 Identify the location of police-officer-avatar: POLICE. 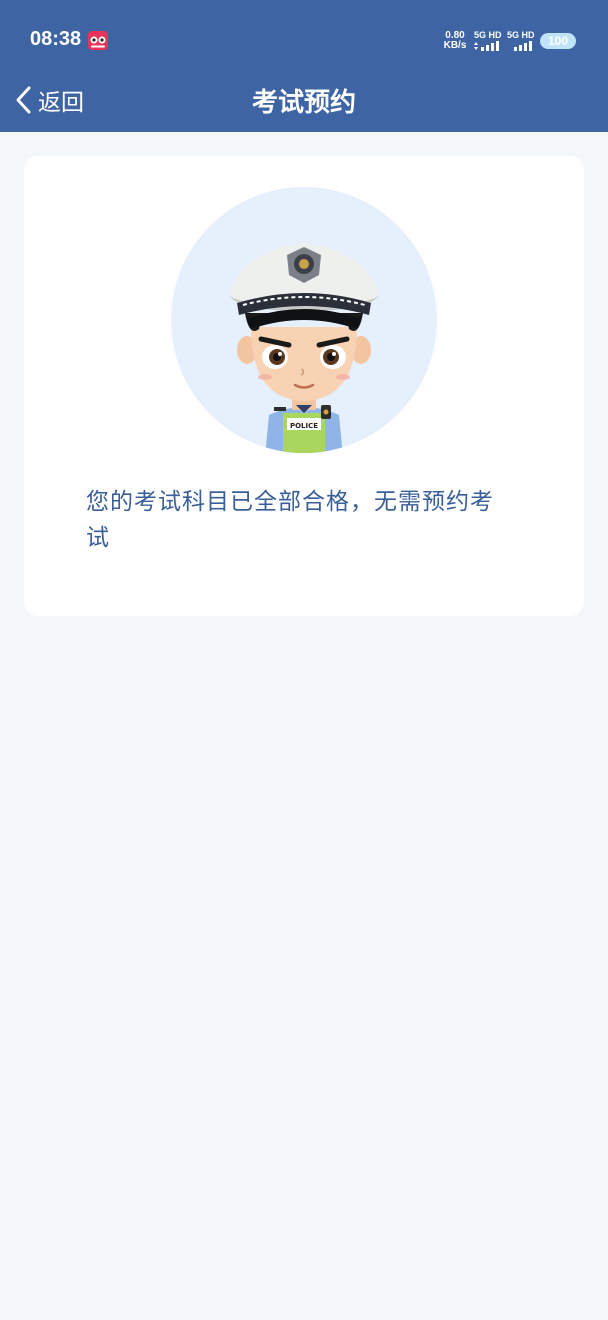
(304, 320).